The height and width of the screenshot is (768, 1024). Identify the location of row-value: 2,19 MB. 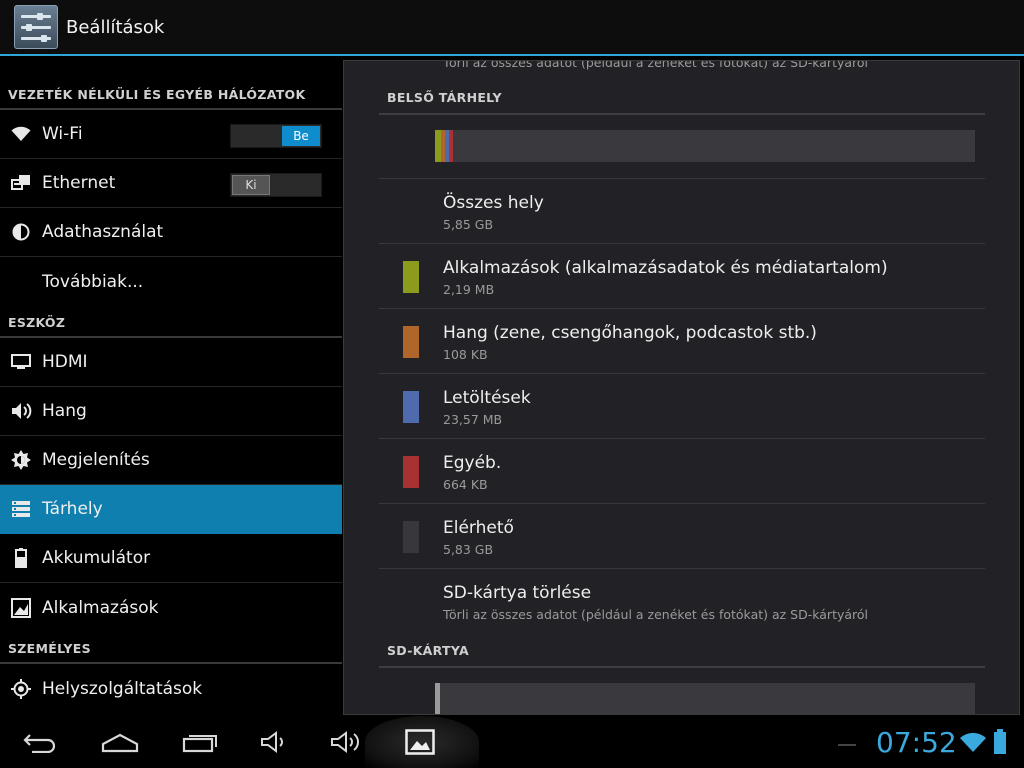
(469, 289).